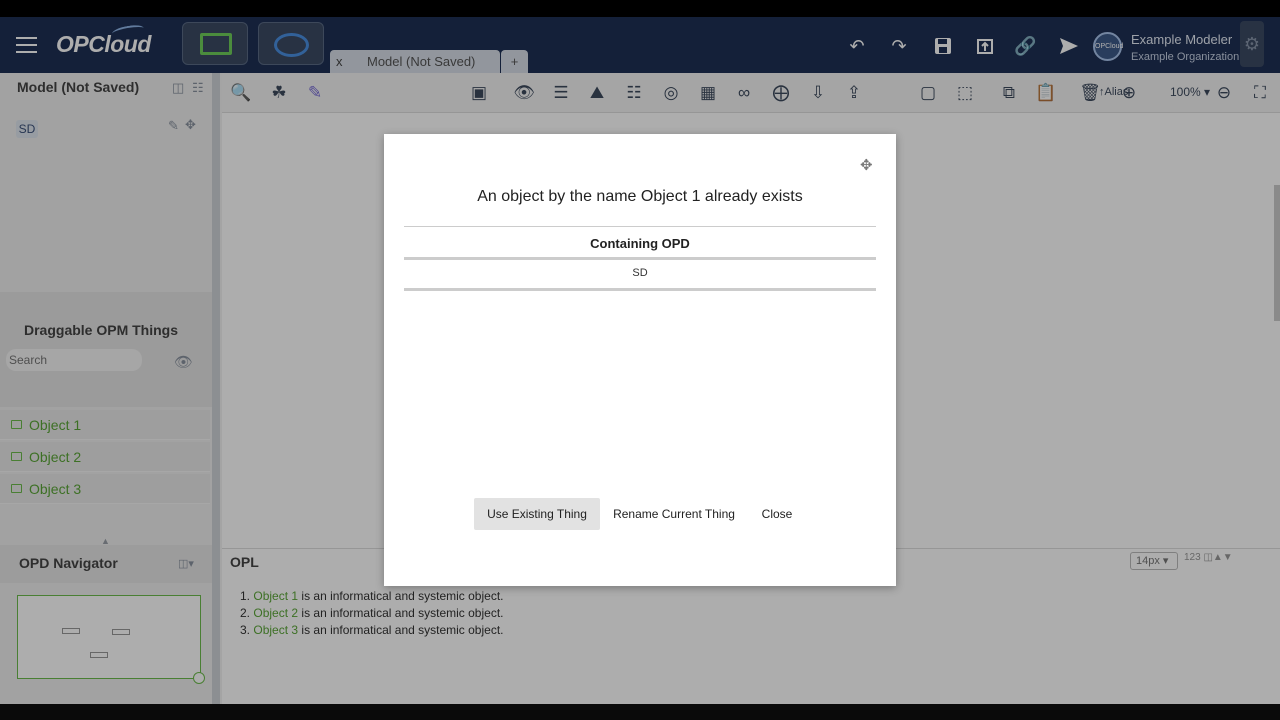  I want to click on table-row: SD, so click(640, 274).